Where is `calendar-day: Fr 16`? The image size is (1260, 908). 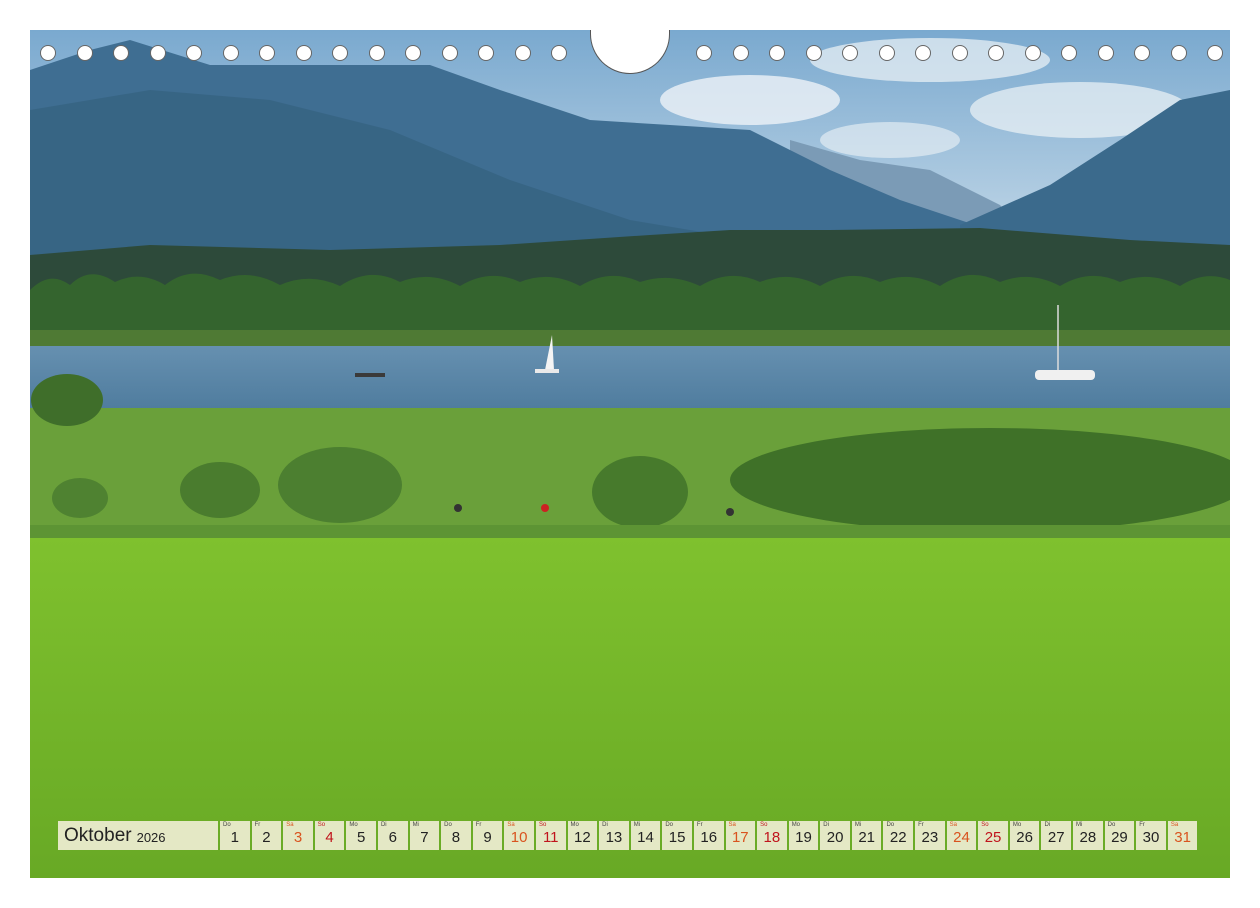
calendar-day: Fr 16 is located at coordinates (708, 835).